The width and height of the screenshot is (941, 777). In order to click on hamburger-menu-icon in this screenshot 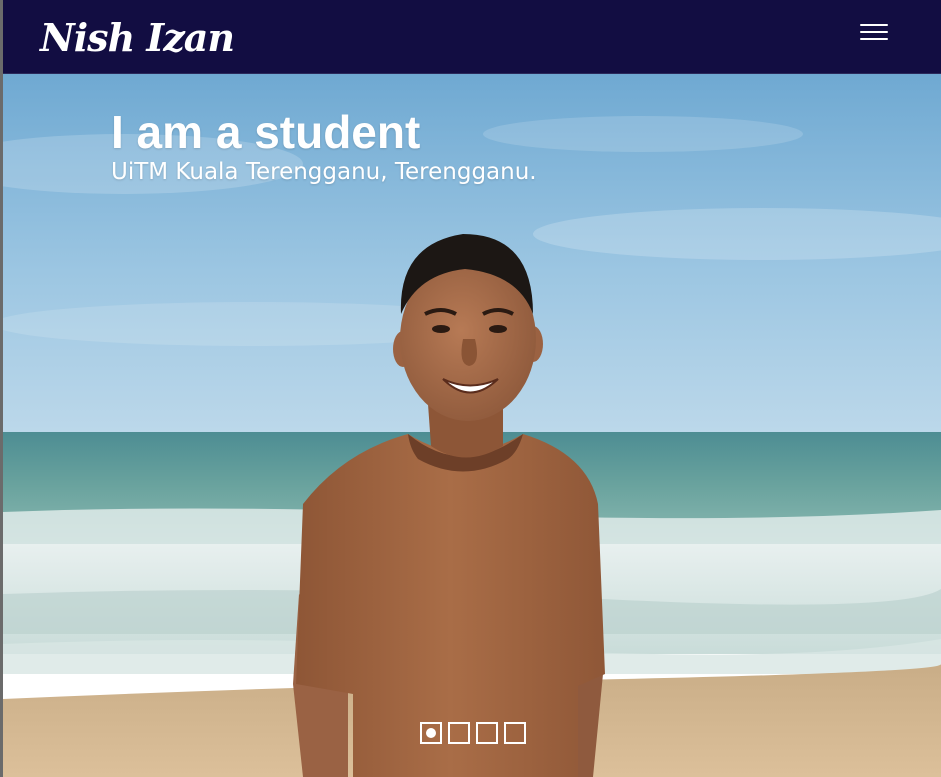, I will do `click(874, 32)`.